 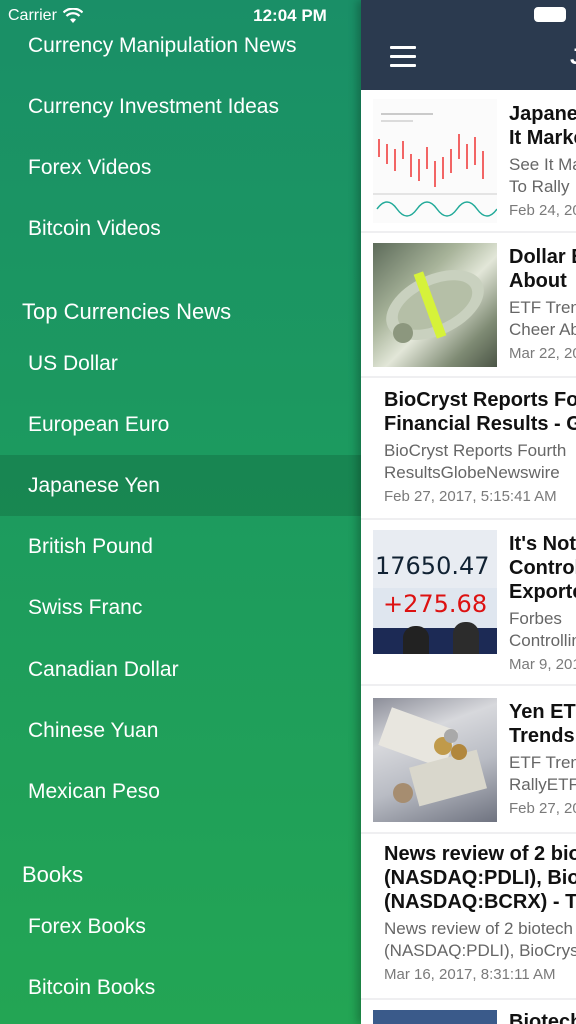 I want to click on article-date: Mar 16, 2017, 8:31:11 AM, so click(x=470, y=974).